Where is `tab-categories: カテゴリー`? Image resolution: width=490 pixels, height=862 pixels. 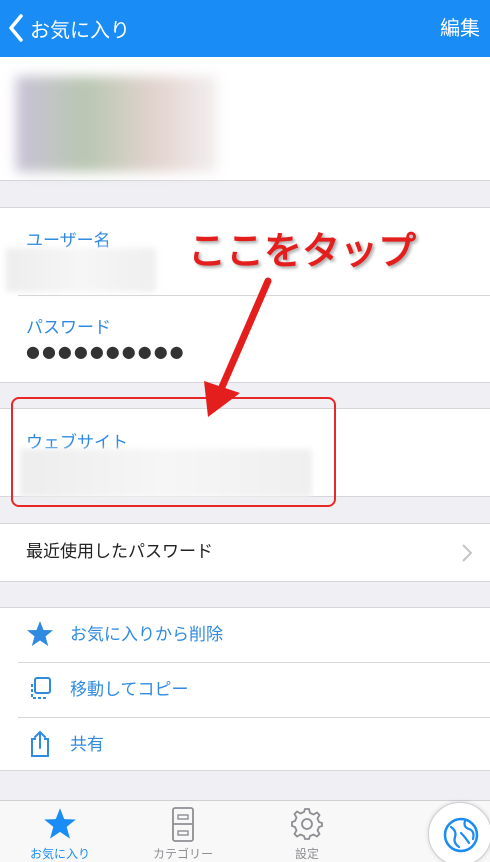 tab-categories: カテゴリー is located at coordinates (183, 831).